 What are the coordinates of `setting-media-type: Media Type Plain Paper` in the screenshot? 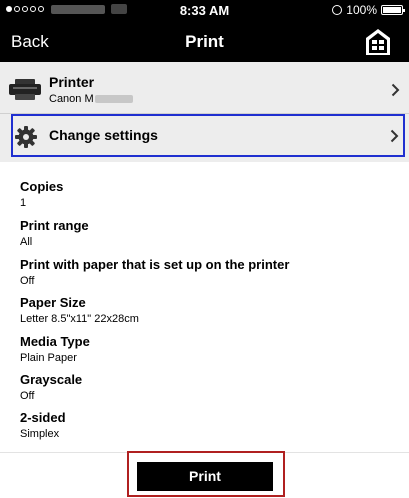 It's located at (210, 349).